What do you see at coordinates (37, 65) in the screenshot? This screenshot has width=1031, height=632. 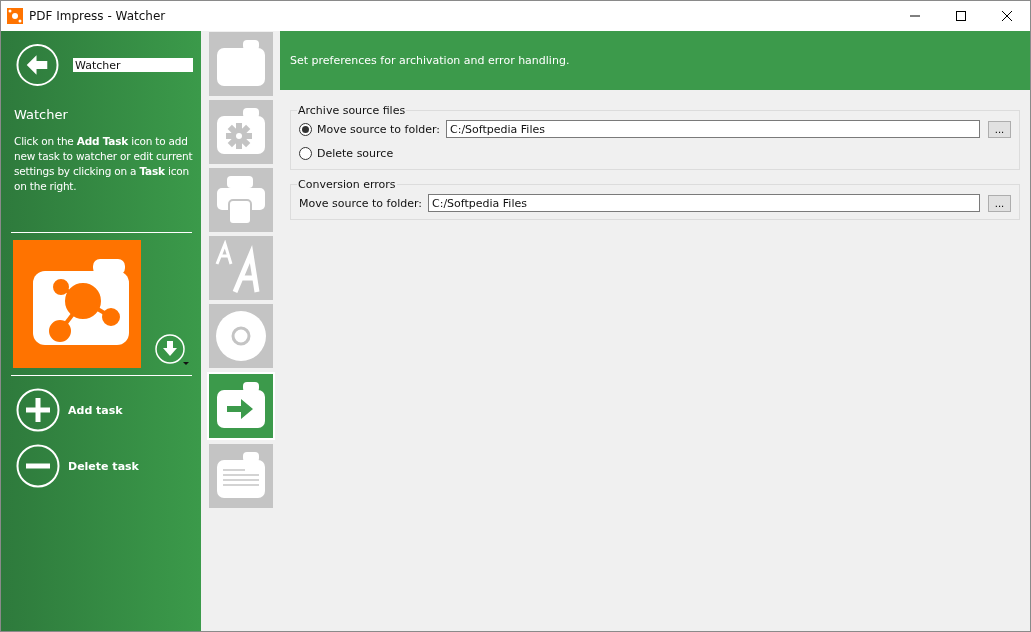 I see `back-button` at bounding box center [37, 65].